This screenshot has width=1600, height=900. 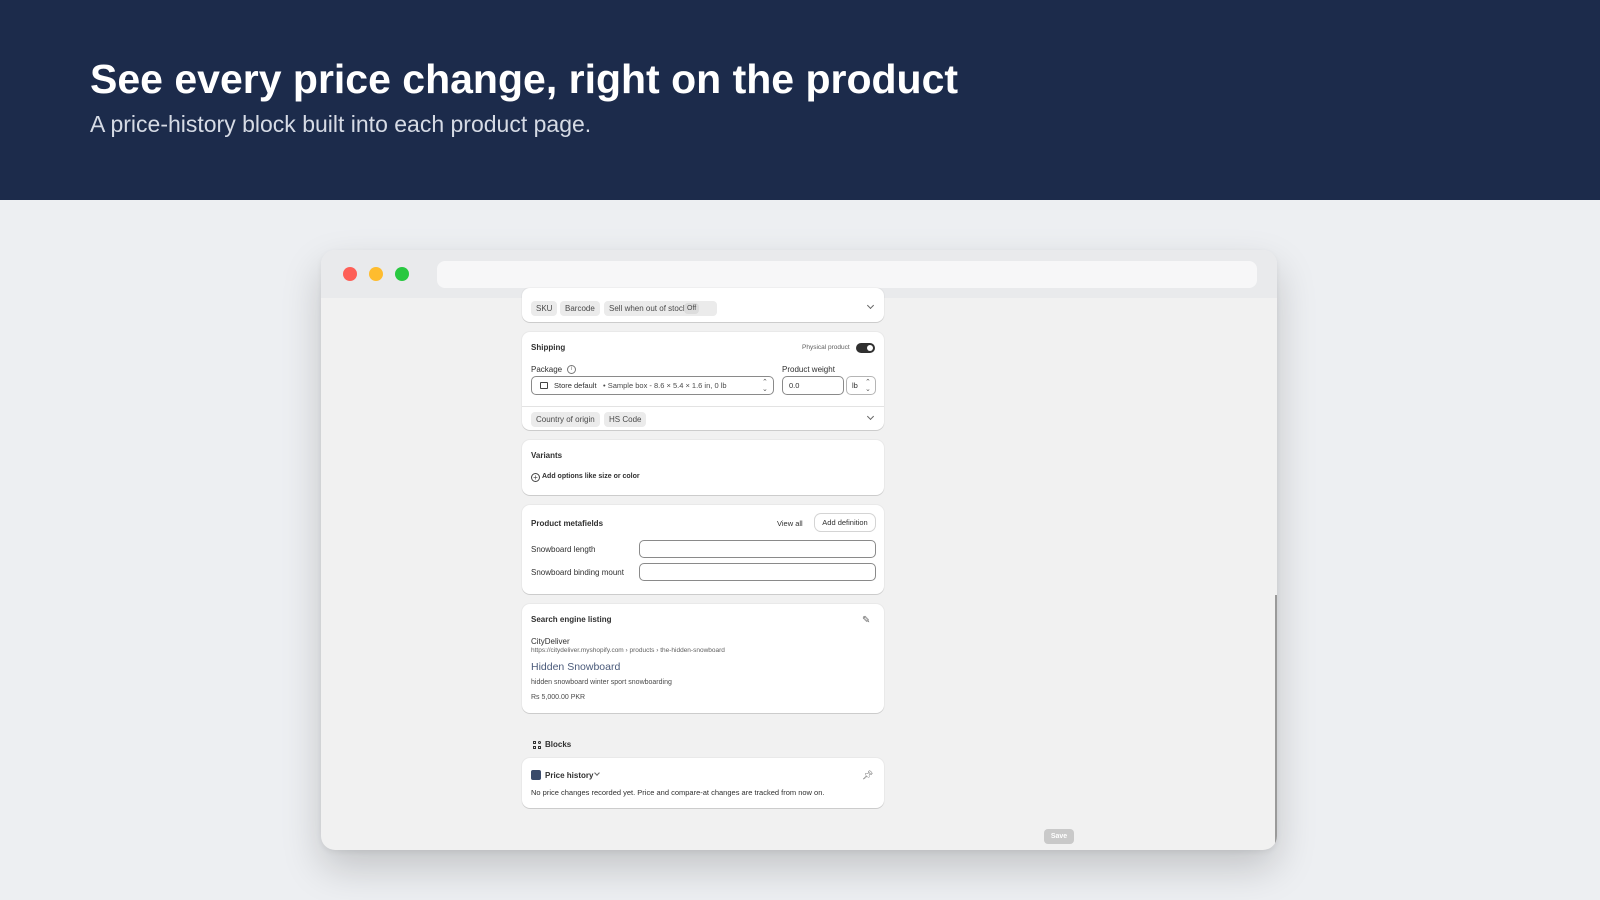 What do you see at coordinates (576, 667) in the screenshot?
I see `seo-page-title: Hidden Snowboard` at bounding box center [576, 667].